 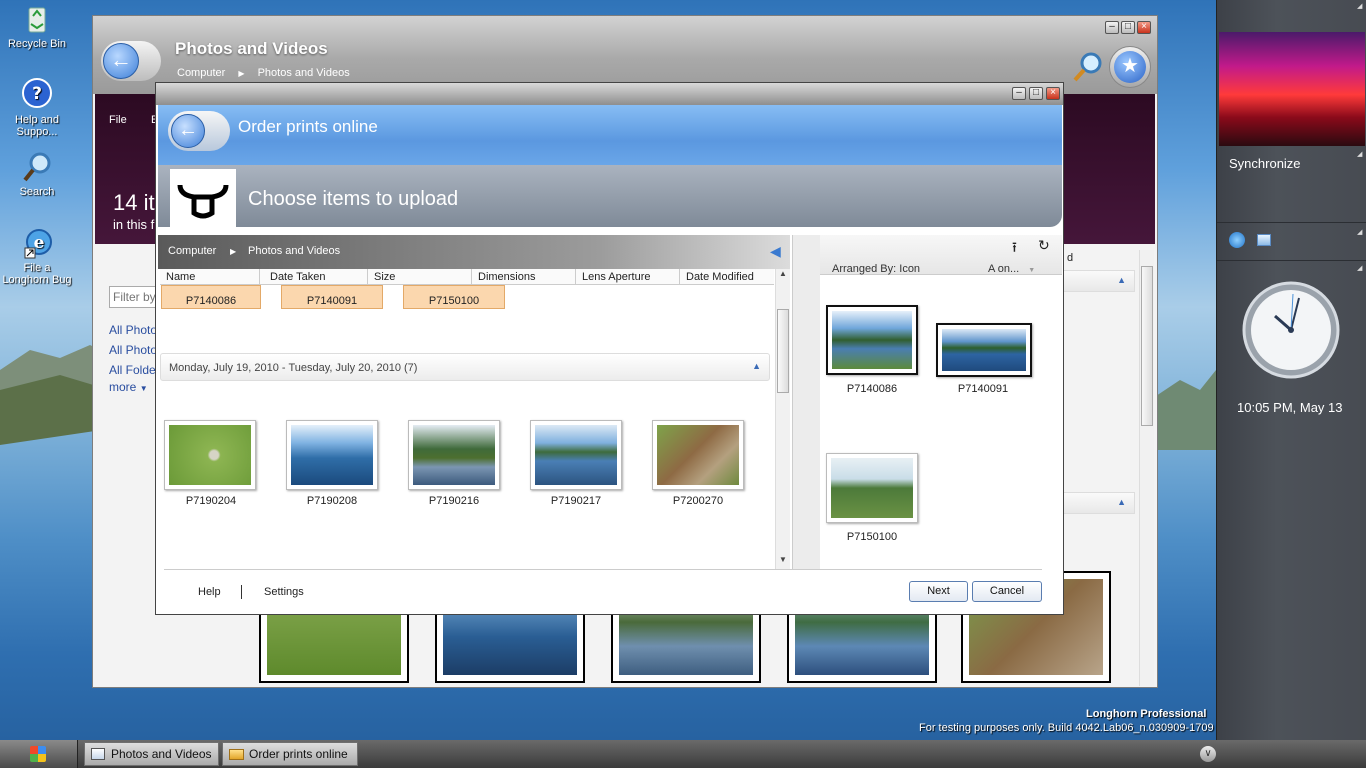 I want to click on bg-maximize-button: □, so click(x=1128, y=27).